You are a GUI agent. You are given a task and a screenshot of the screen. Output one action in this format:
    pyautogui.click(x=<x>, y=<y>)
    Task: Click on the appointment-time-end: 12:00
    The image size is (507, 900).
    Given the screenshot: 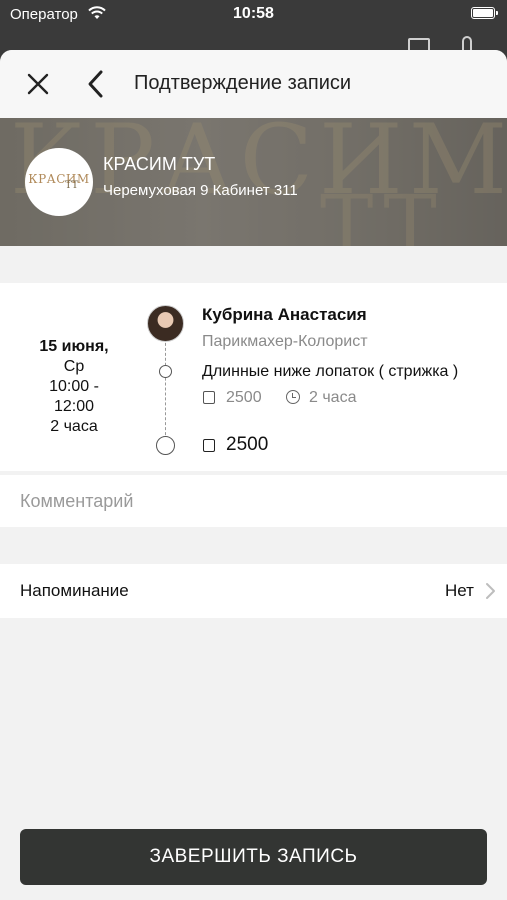 What is the action you would take?
    pyautogui.click(x=74, y=406)
    